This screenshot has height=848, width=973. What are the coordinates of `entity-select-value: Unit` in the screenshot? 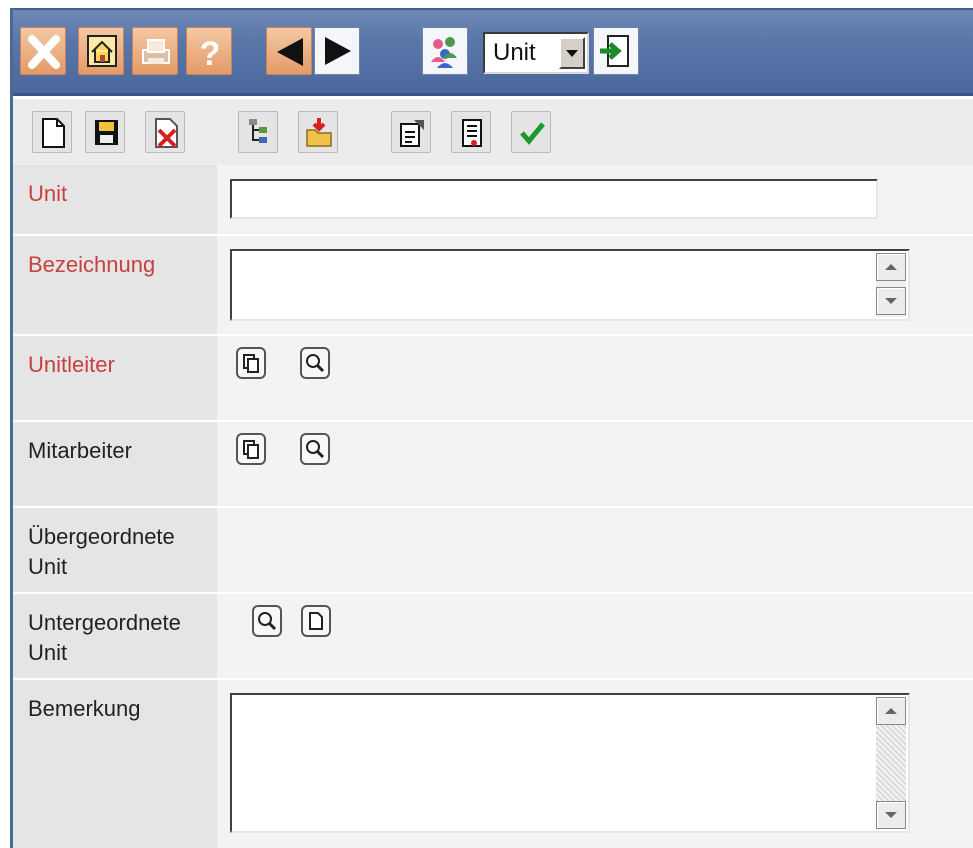 It's located at (514, 52).